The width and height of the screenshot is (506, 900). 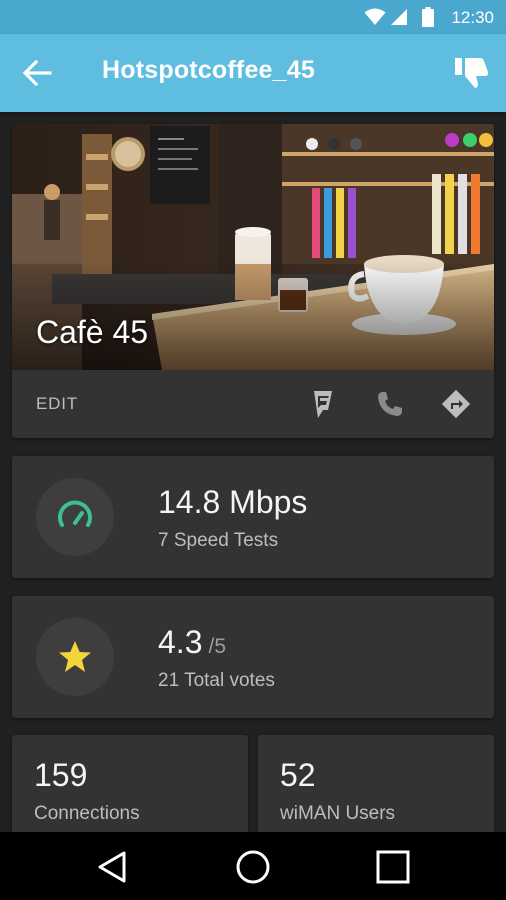 What do you see at coordinates (390, 404) in the screenshot?
I see `phone-icon` at bounding box center [390, 404].